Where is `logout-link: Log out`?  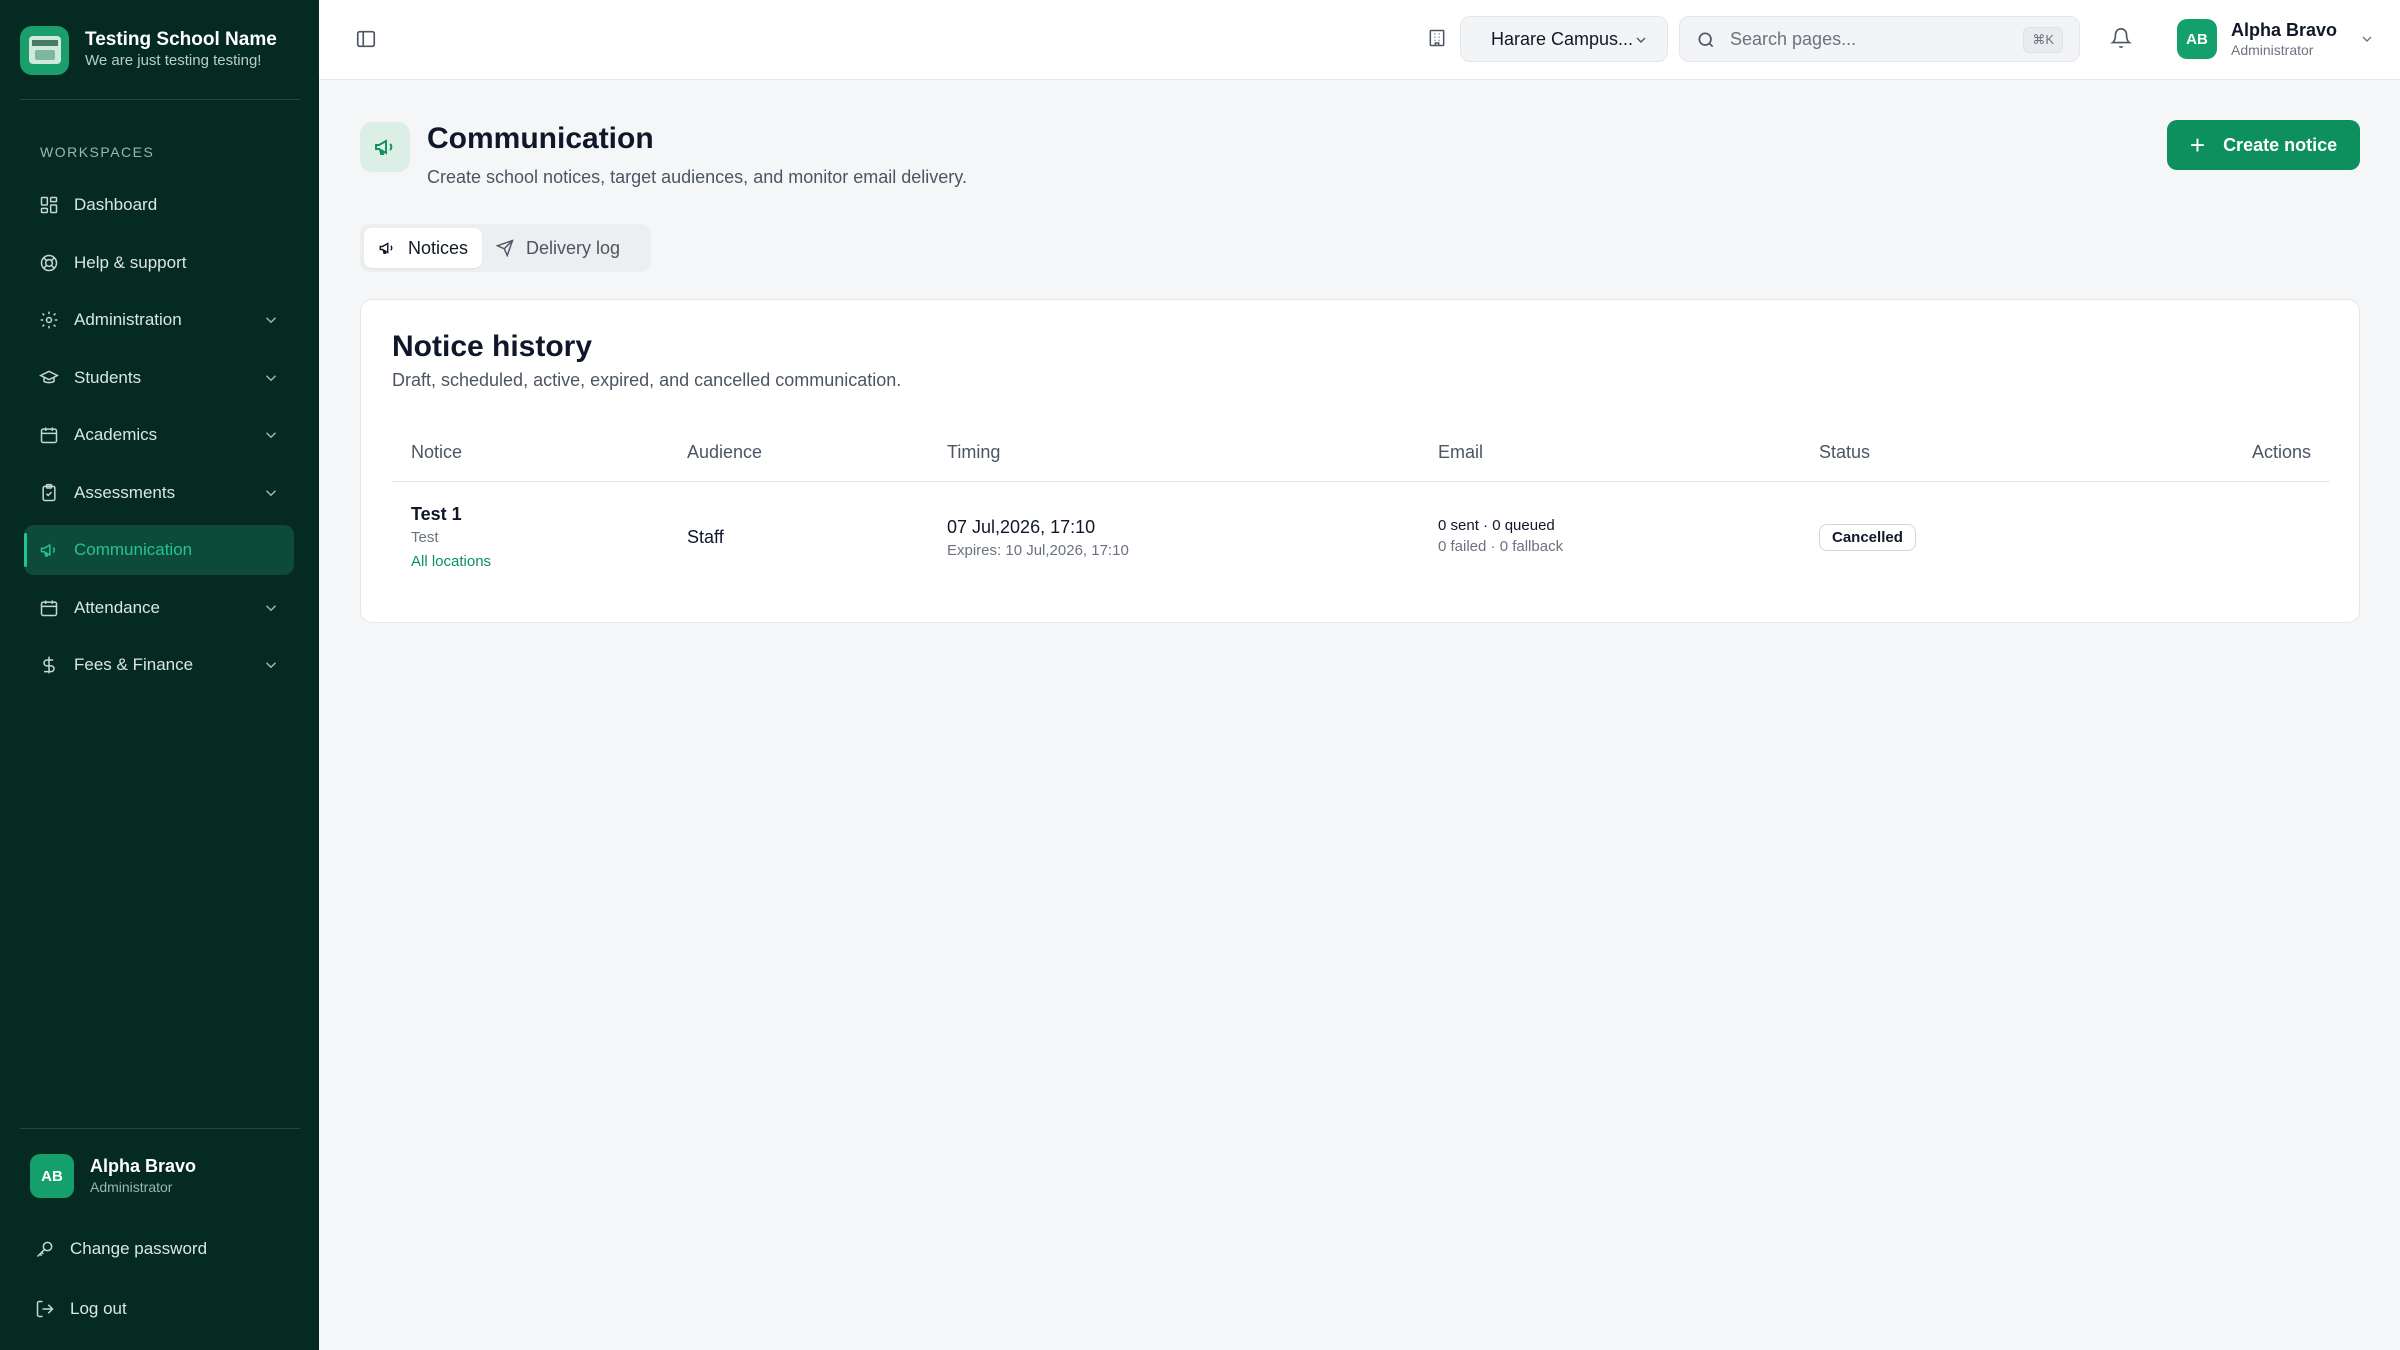 logout-link: Log out is located at coordinates (80, 1309).